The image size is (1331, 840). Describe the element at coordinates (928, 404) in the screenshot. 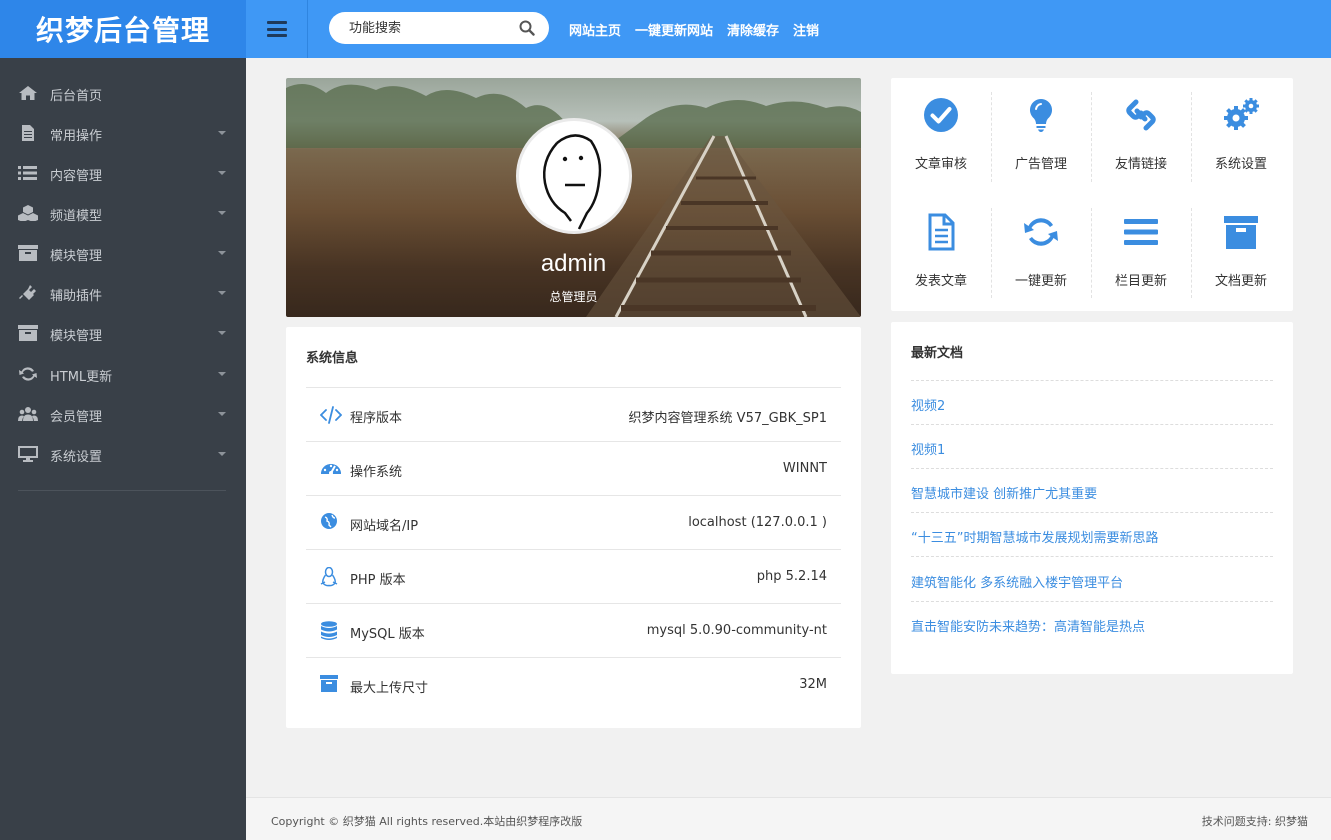

I see `doc-link: 视频2` at that location.